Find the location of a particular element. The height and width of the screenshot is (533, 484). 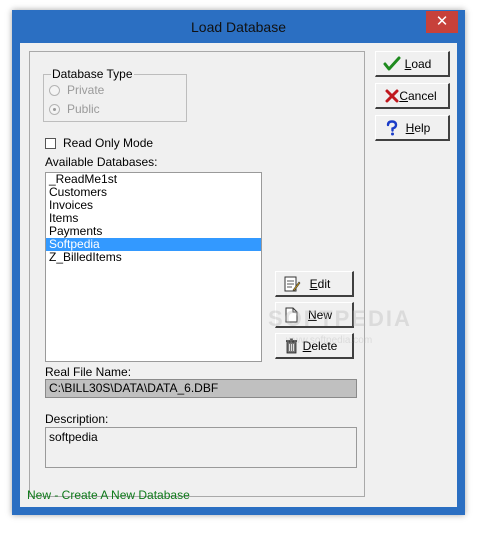

radio-private-indicator is located at coordinates (54, 90).